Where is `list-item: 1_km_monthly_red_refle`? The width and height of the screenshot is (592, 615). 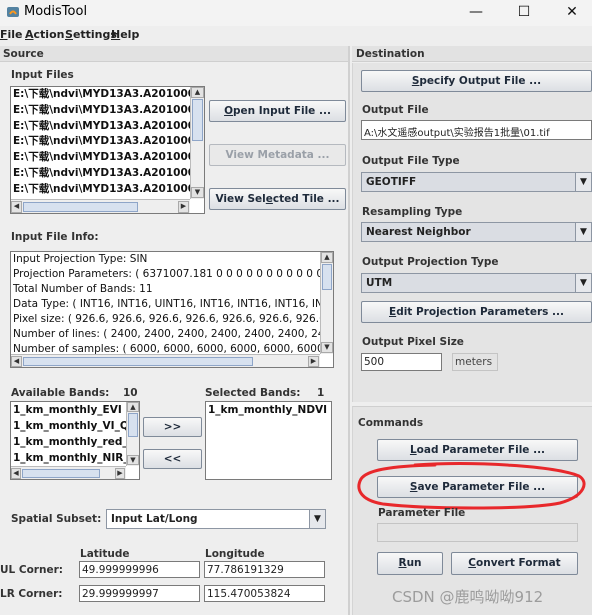
list-item: 1_km_monthly_red_refle is located at coordinates (68, 442).